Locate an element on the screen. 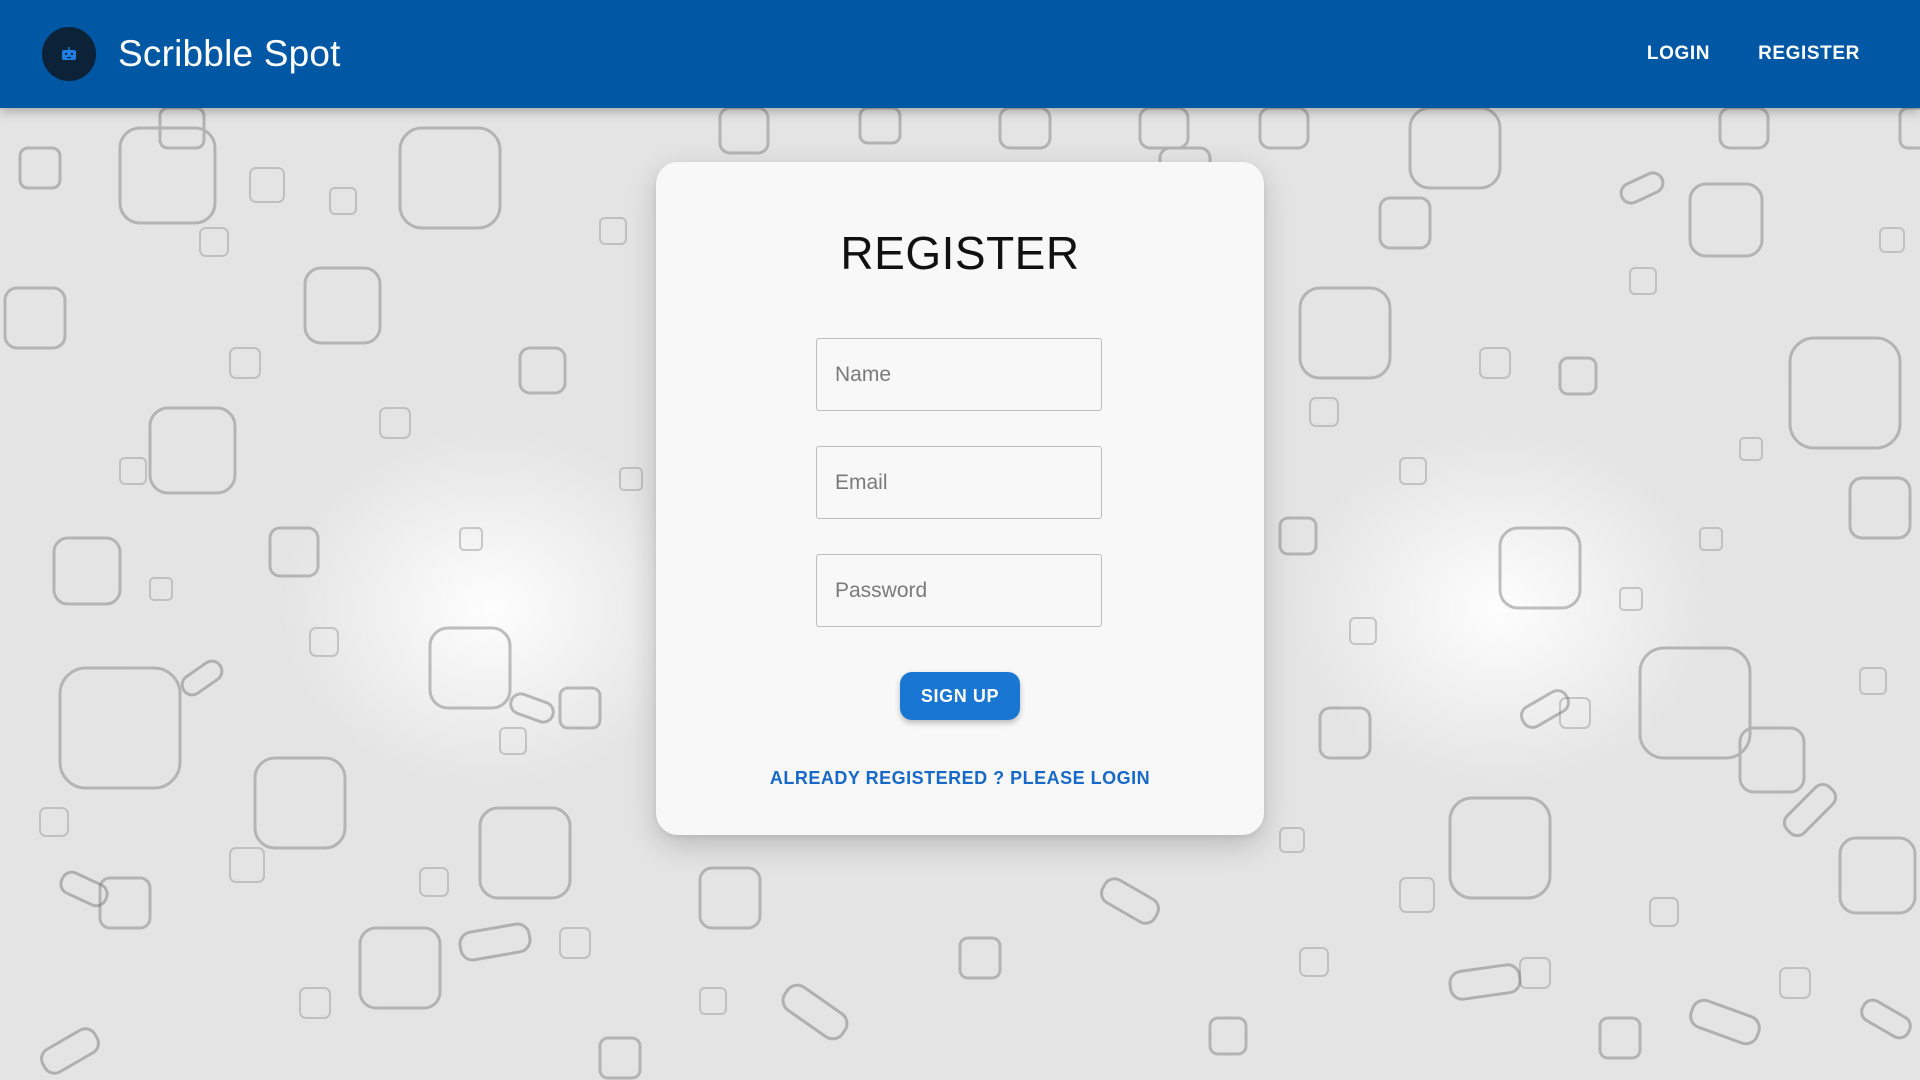  password-input is located at coordinates (959, 590).